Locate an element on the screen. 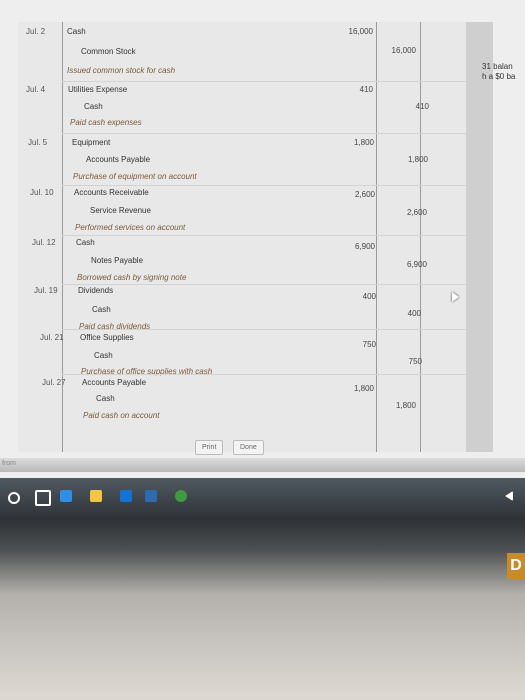  entry-description: Performed services on account is located at coordinates (130, 227).